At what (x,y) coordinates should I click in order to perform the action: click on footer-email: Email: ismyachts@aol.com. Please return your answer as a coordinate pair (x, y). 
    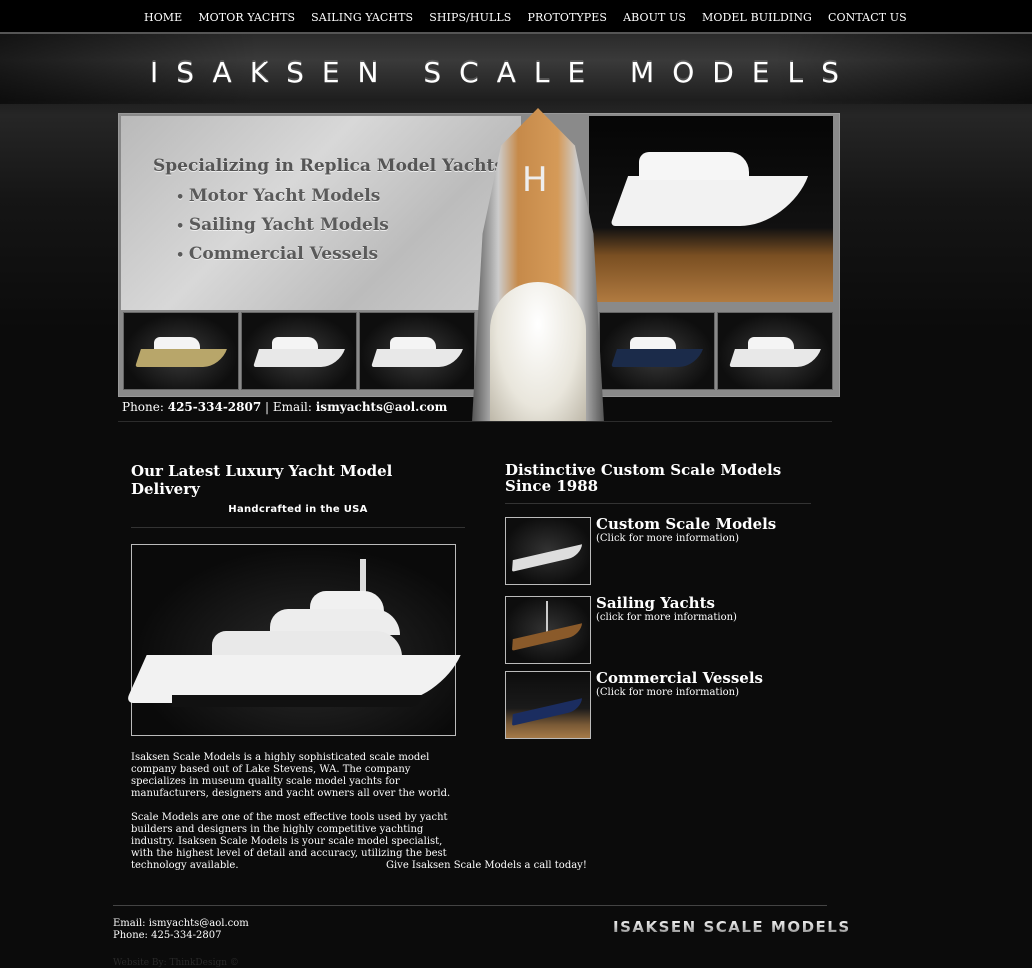
    Looking at the image, I should click on (181, 924).